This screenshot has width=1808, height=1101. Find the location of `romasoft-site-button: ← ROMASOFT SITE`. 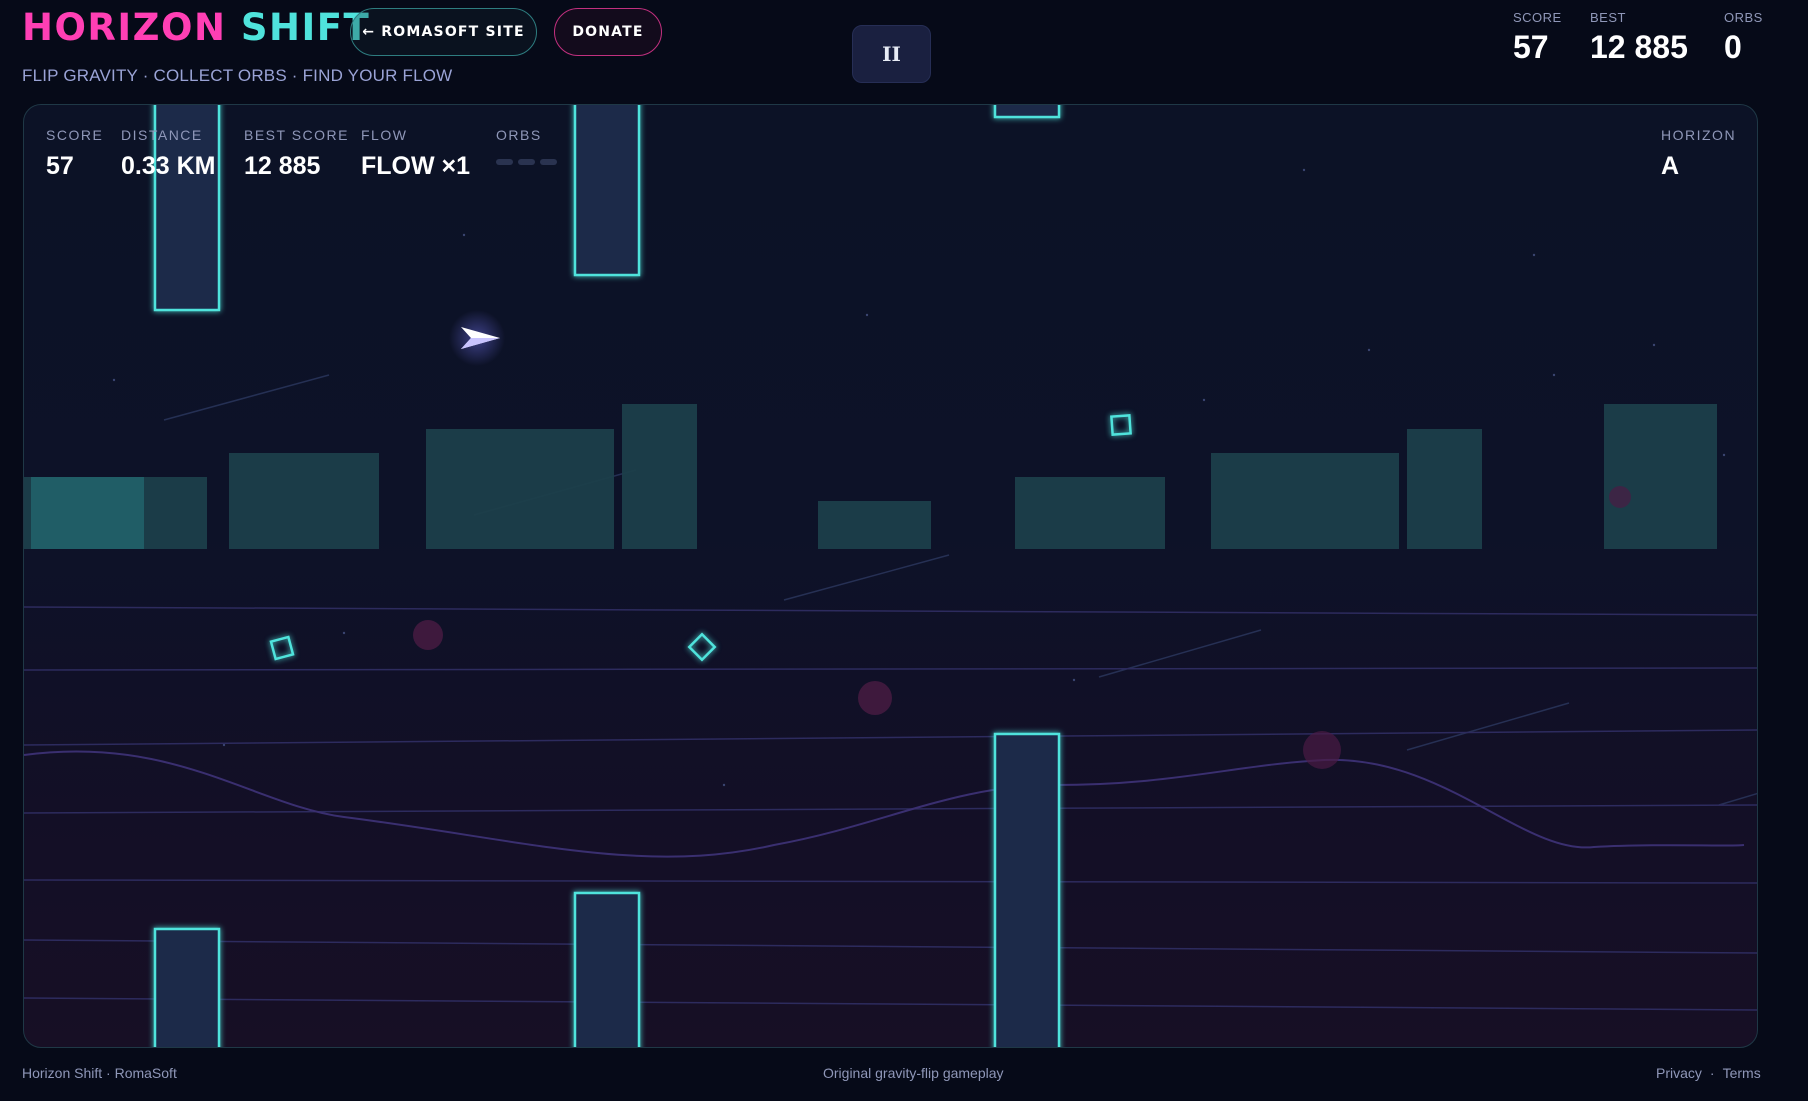

romasoft-site-button: ← ROMASOFT SITE is located at coordinates (443, 32).